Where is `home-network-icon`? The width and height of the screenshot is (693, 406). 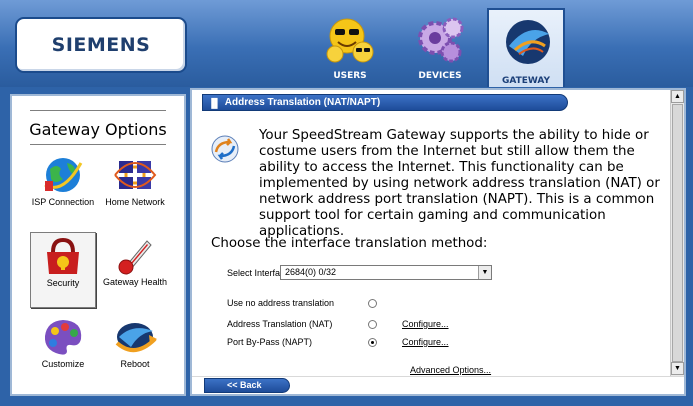 home-network-icon is located at coordinates (135, 175).